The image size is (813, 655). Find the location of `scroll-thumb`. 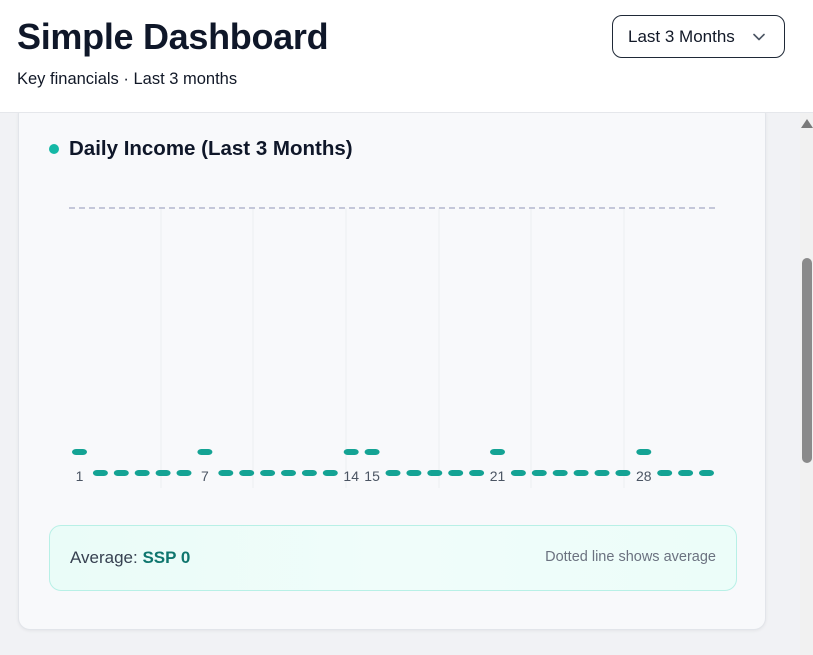

scroll-thumb is located at coordinates (807, 360).